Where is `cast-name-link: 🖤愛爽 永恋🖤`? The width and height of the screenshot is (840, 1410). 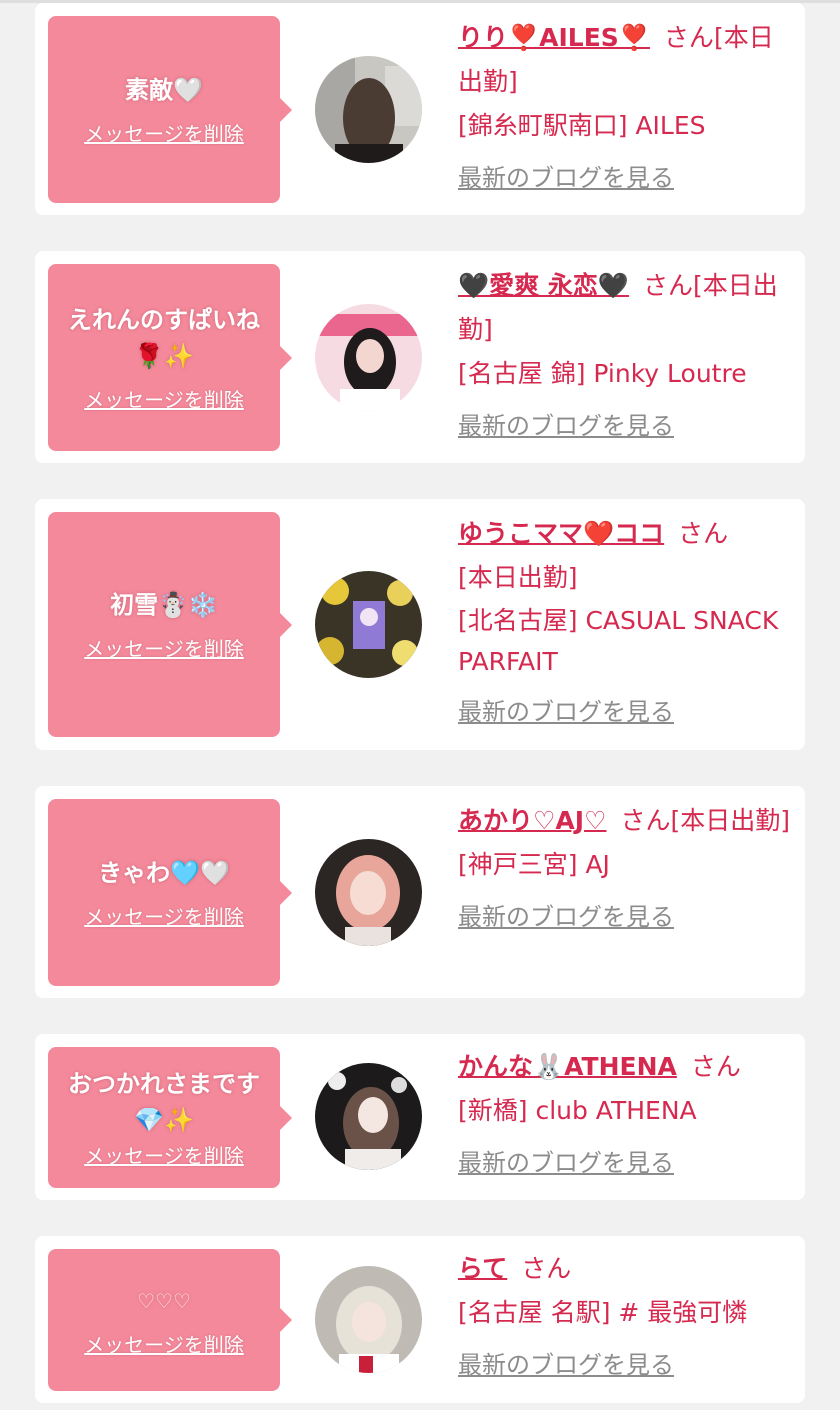
cast-name-link: 🖤愛爽 永恋🖤 is located at coordinates (543, 285).